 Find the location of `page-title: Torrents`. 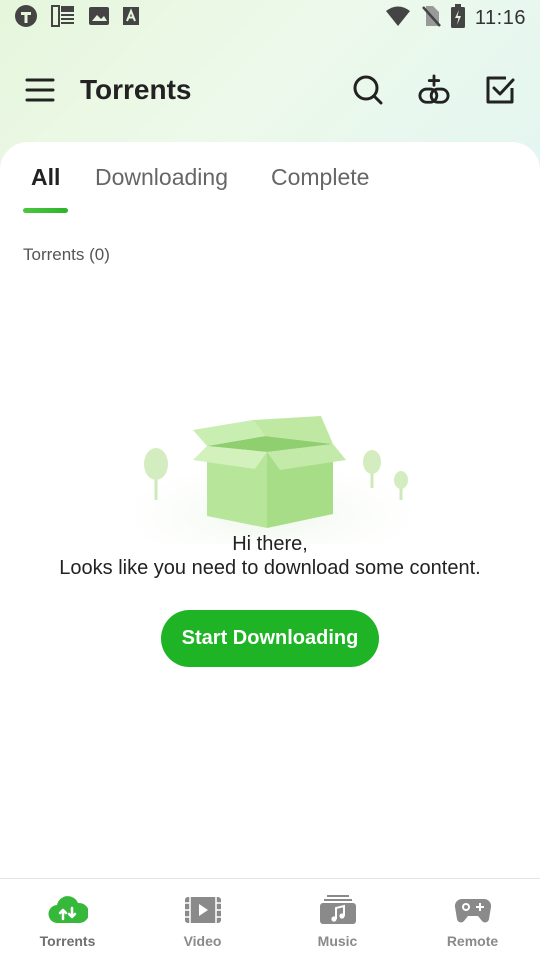

page-title: Torrents is located at coordinates (136, 89).